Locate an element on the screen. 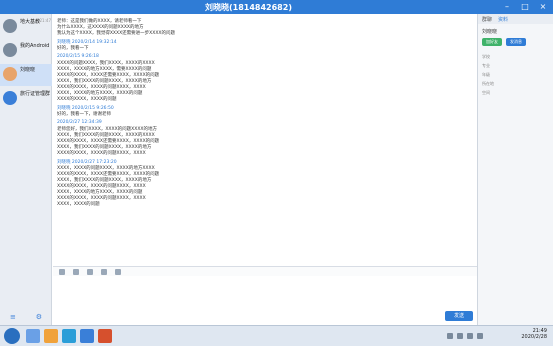 This screenshot has height=346, width=553. image-icon is located at coordinates (90, 271).